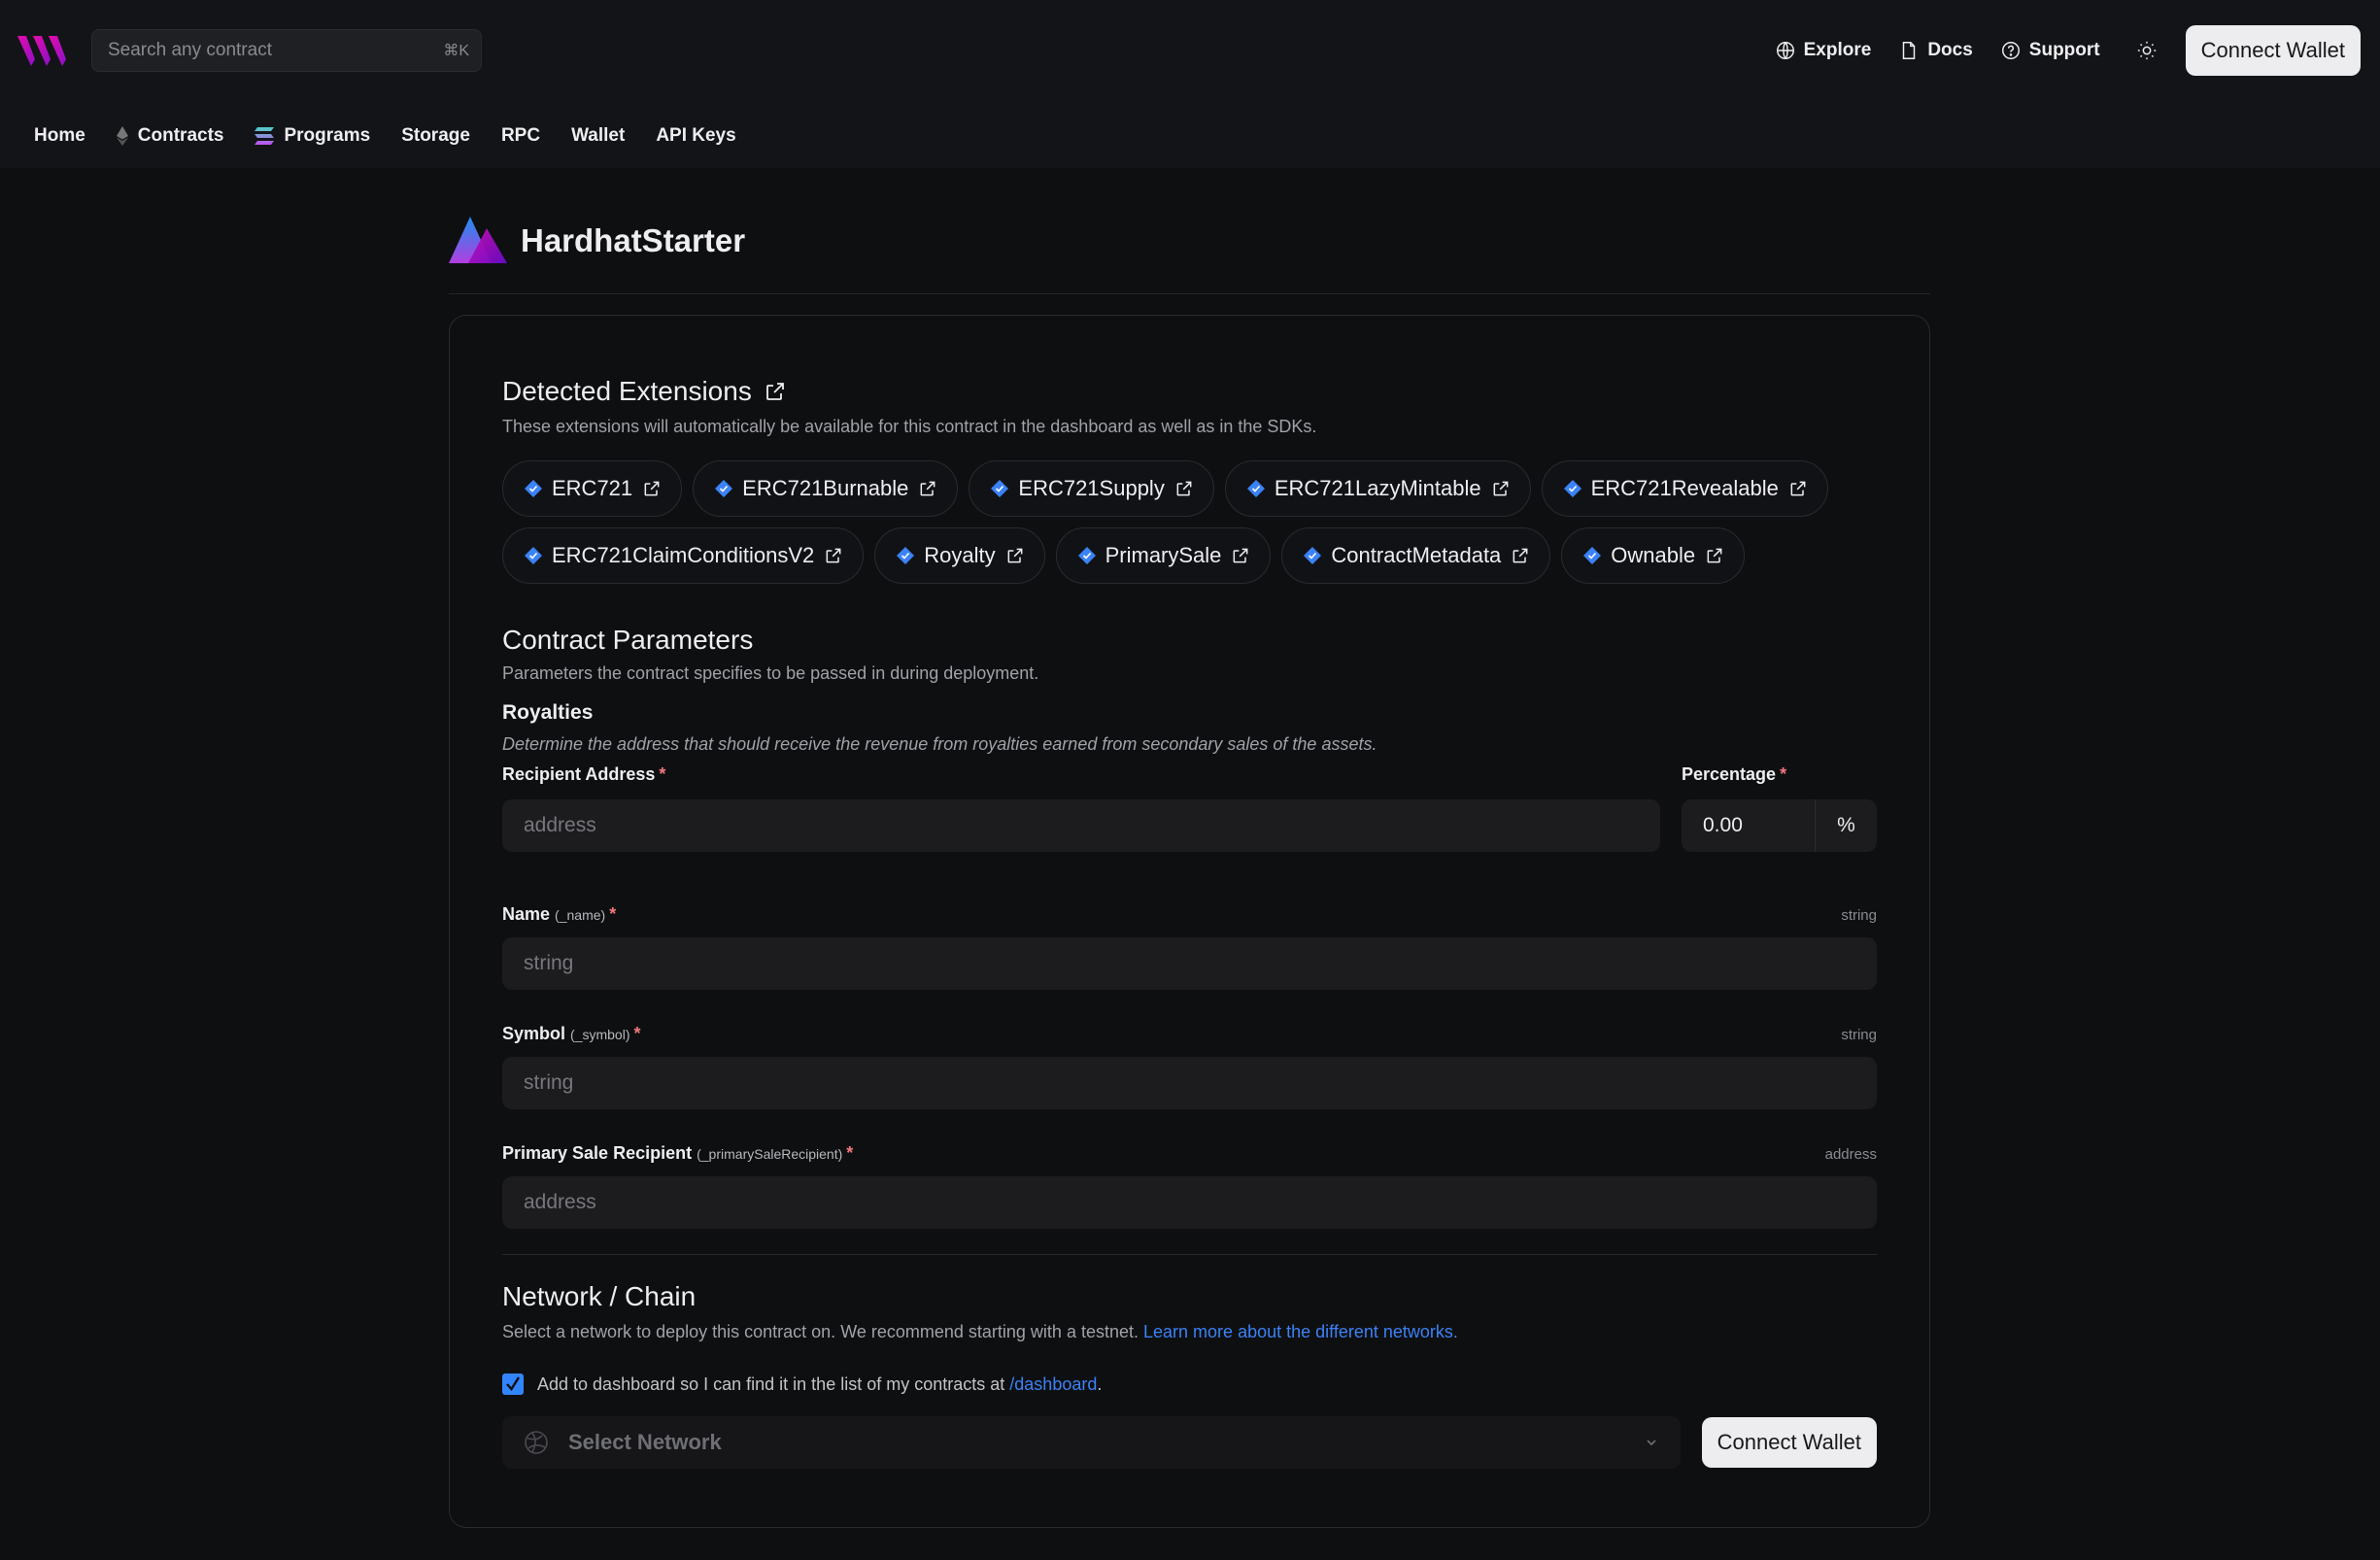  What do you see at coordinates (597, 1153) in the screenshot?
I see `field-label: Primary Sale Recipient` at bounding box center [597, 1153].